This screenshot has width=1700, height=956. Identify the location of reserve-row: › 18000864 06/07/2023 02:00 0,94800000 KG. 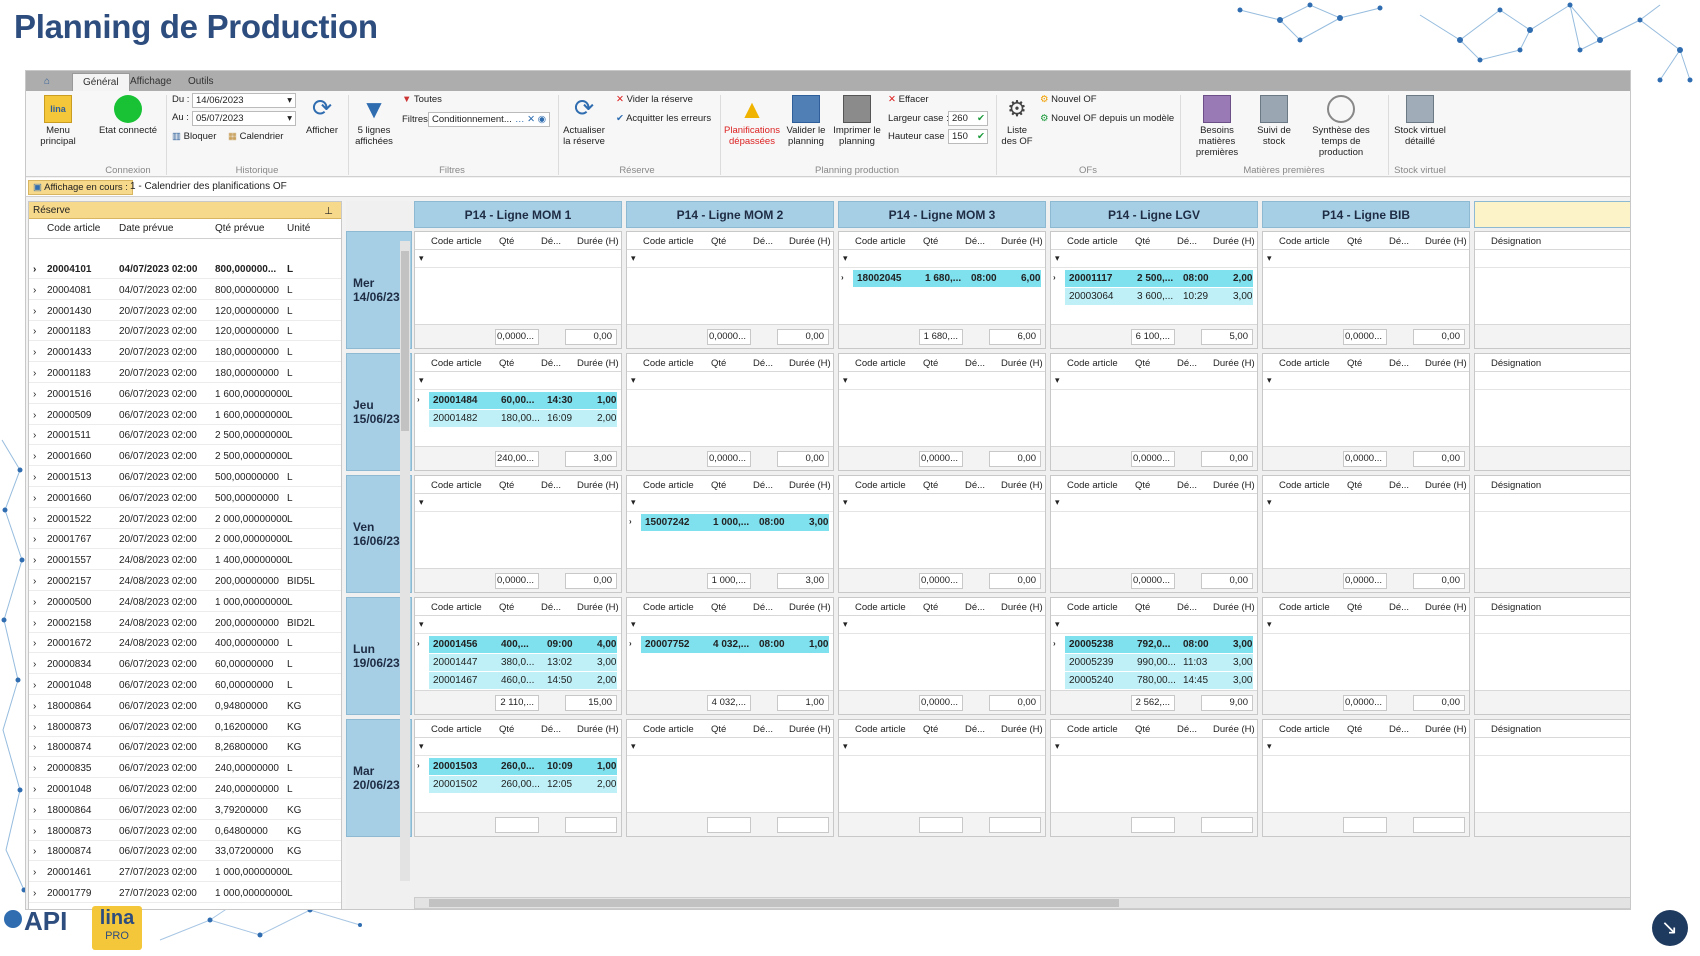
(185, 706).